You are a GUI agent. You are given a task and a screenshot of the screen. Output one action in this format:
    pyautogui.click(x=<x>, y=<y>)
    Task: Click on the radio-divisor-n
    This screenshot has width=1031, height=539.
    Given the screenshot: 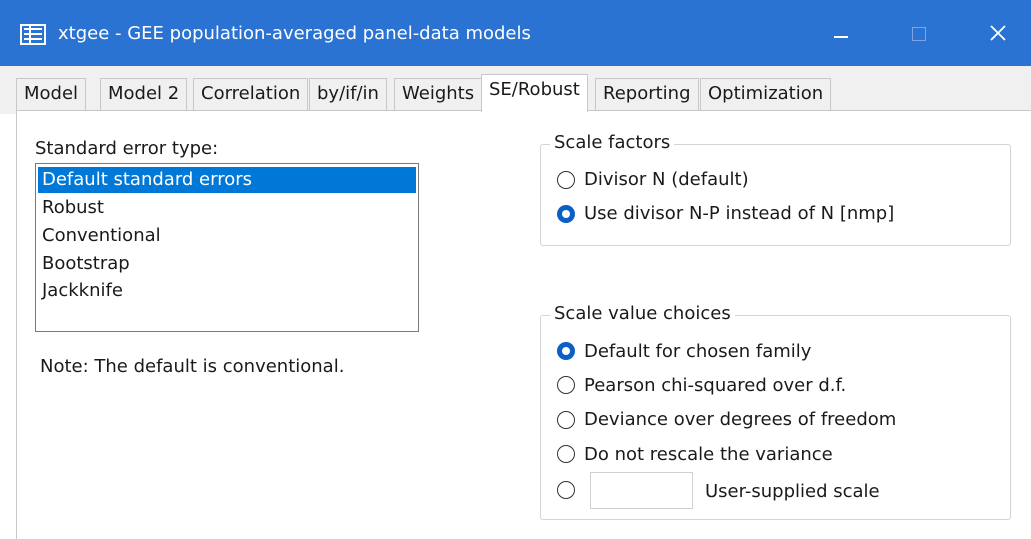 What is the action you would take?
    pyautogui.click(x=566, y=180)
    